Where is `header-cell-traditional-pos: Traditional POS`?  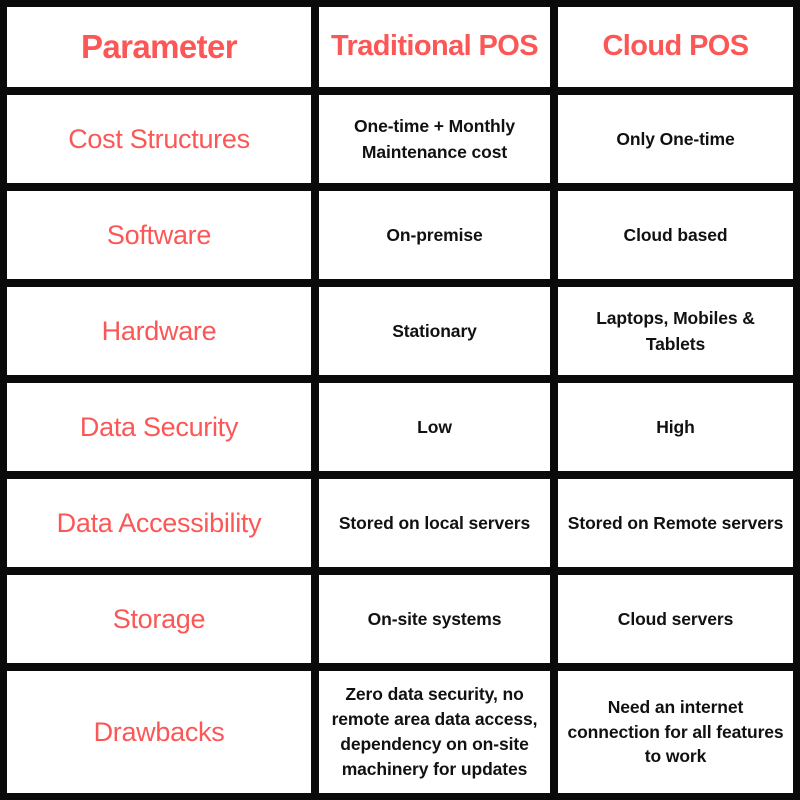
header-cell-traditional-pos: Traditional POS is located at coordinates (434, 47).